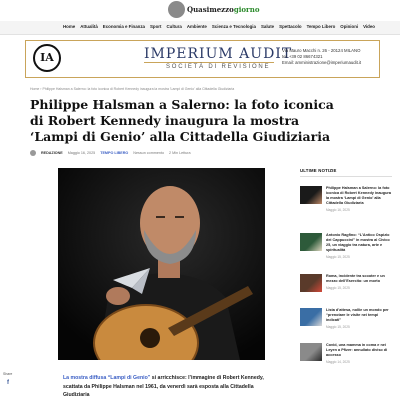 This screenshot has height=400, width=400. Describe the element at coordinates (89, 26) in the screenshot. I see `nav-item-1: Attualità` at that location.